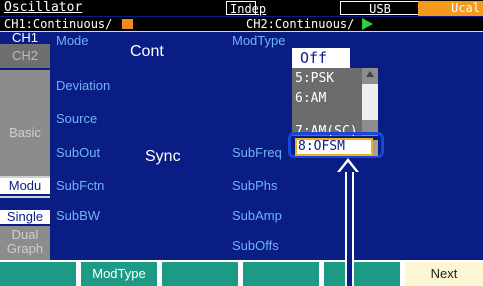 The height and width of the screenshot is (286, 483). Describe the element at coordinates (300, 24) in the screenshot. I see `ch2-status: CH2:Continuous/` at that location.